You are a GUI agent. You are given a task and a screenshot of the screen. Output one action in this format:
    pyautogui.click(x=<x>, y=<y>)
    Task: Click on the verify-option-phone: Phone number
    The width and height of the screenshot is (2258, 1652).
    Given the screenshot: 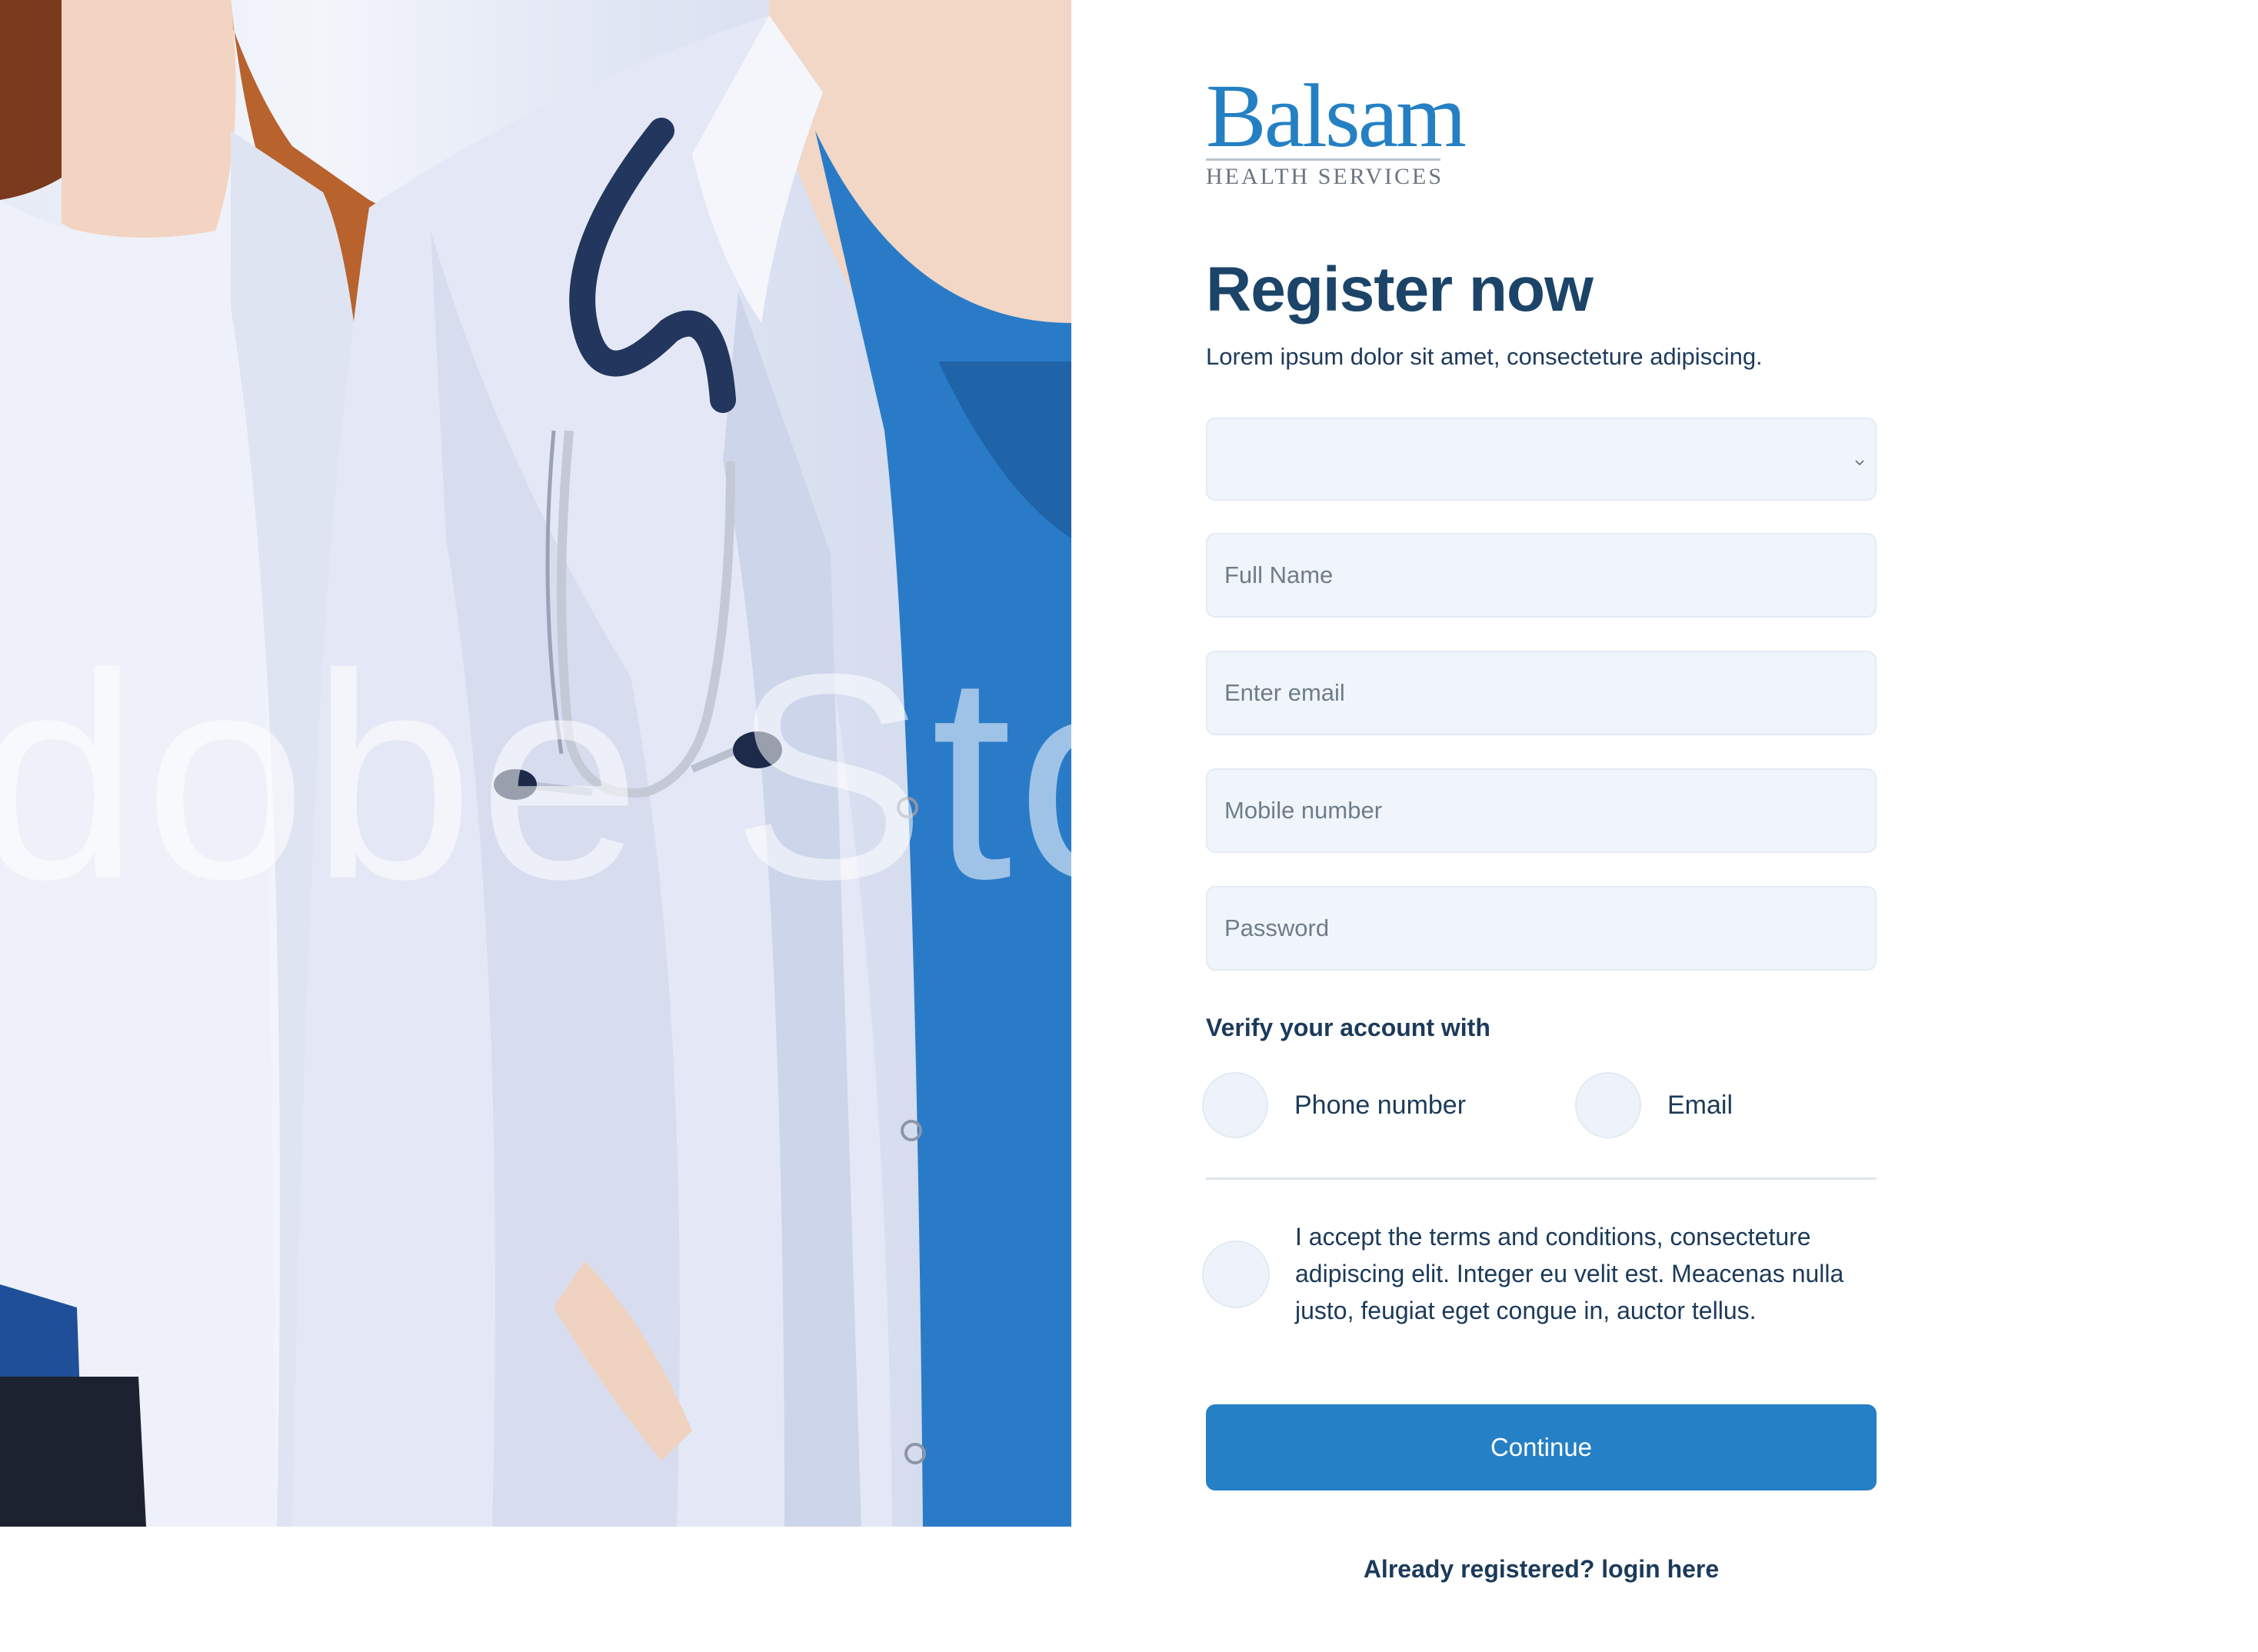 What is the action you would take?
    pyautogui.click(x=1356, y=1106)
    